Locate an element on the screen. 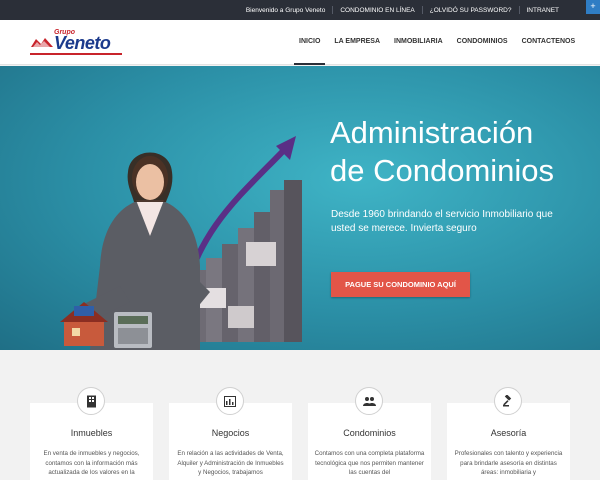  logo: Grupo Veneto is located at coordinates (76, 42).